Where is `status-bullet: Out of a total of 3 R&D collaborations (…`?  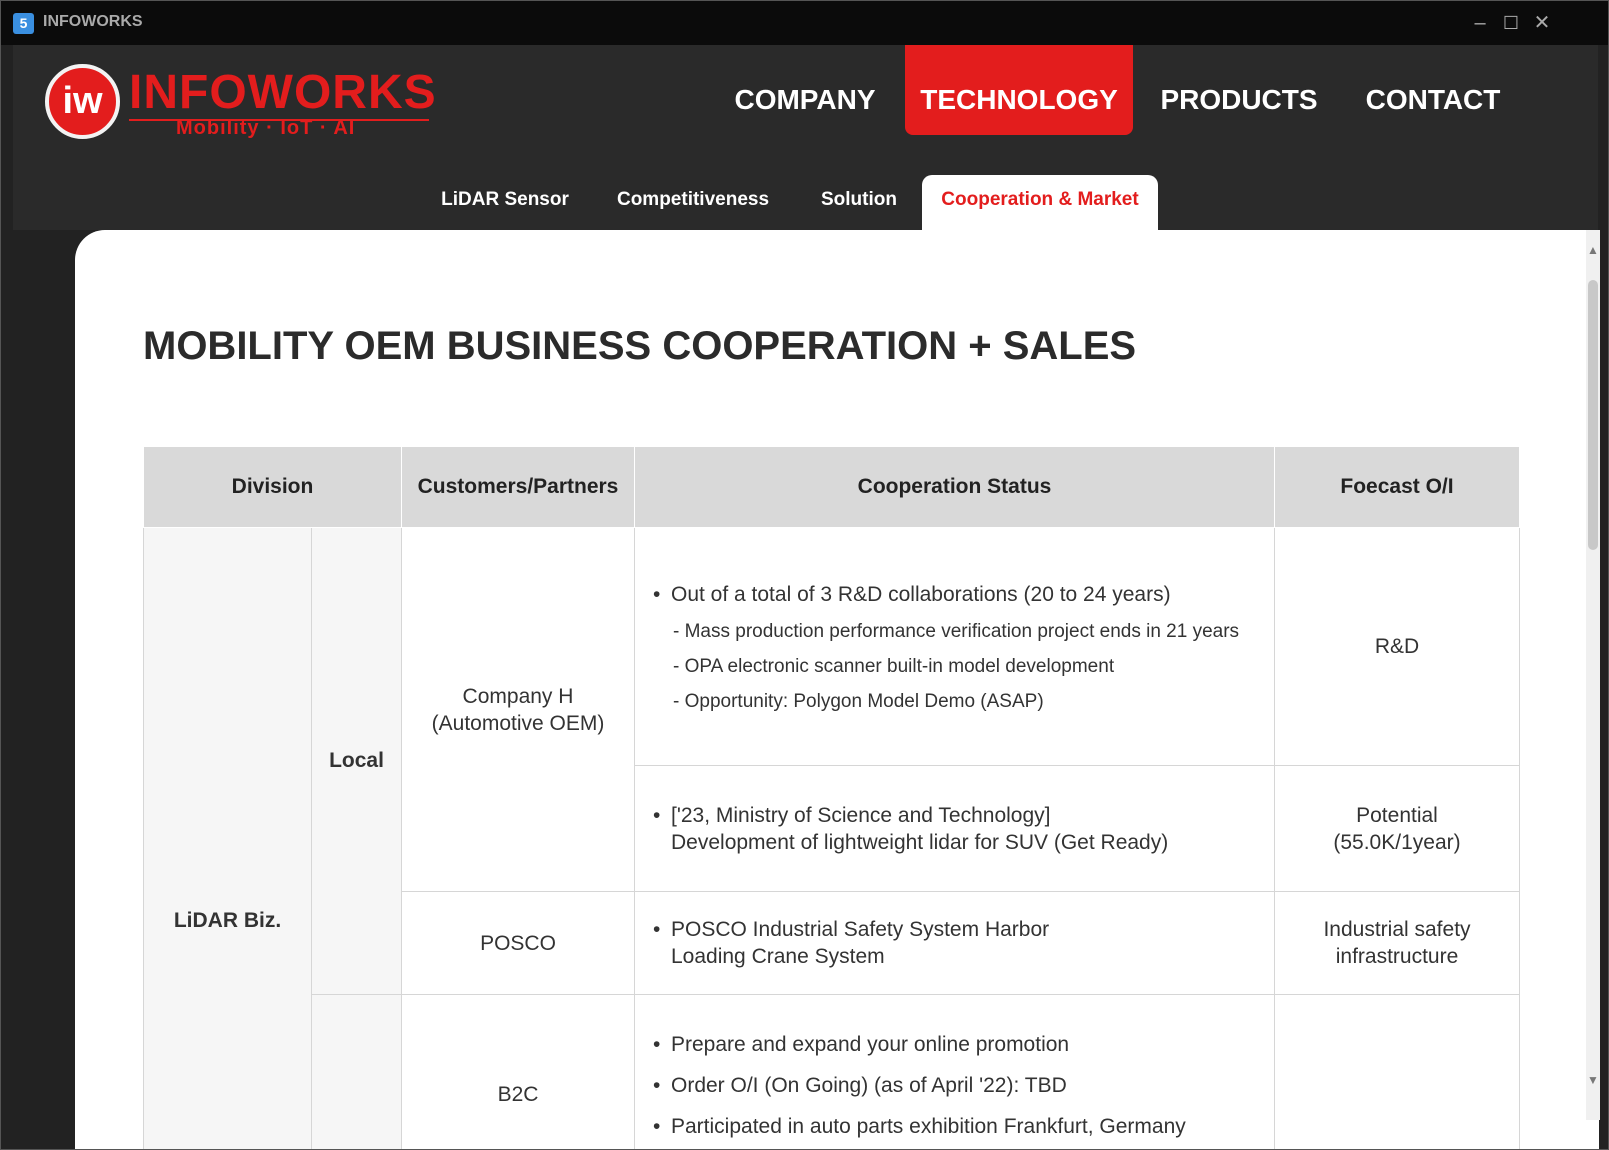
status-bullet: Out of a total of 3 R&D collaborations (… is located at coordinates (956, 594).